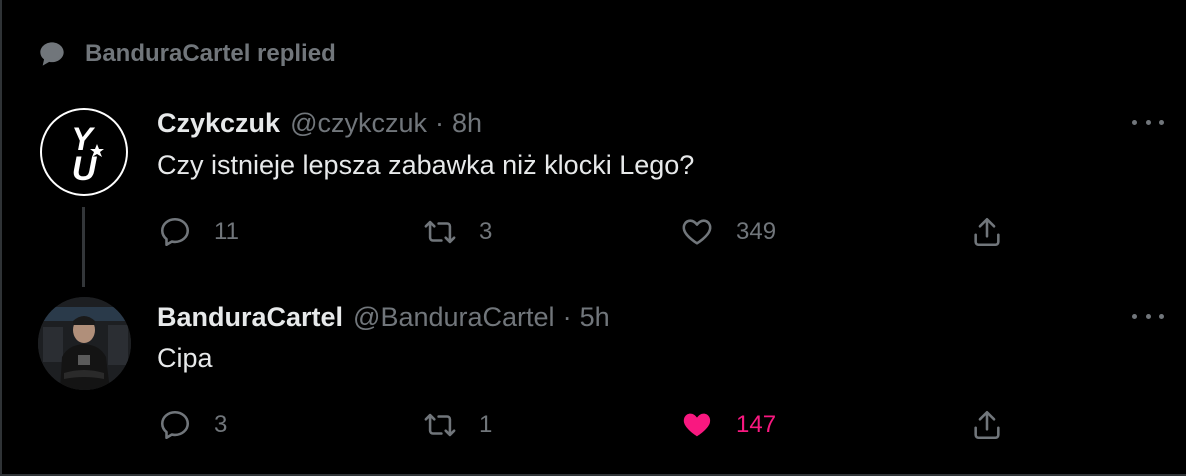 This screenshot has height=476, width=1186. What do you see at coordinates (756, 231) in the screenshot?
I see `like-count: 349` at bounding box center [756, 231].